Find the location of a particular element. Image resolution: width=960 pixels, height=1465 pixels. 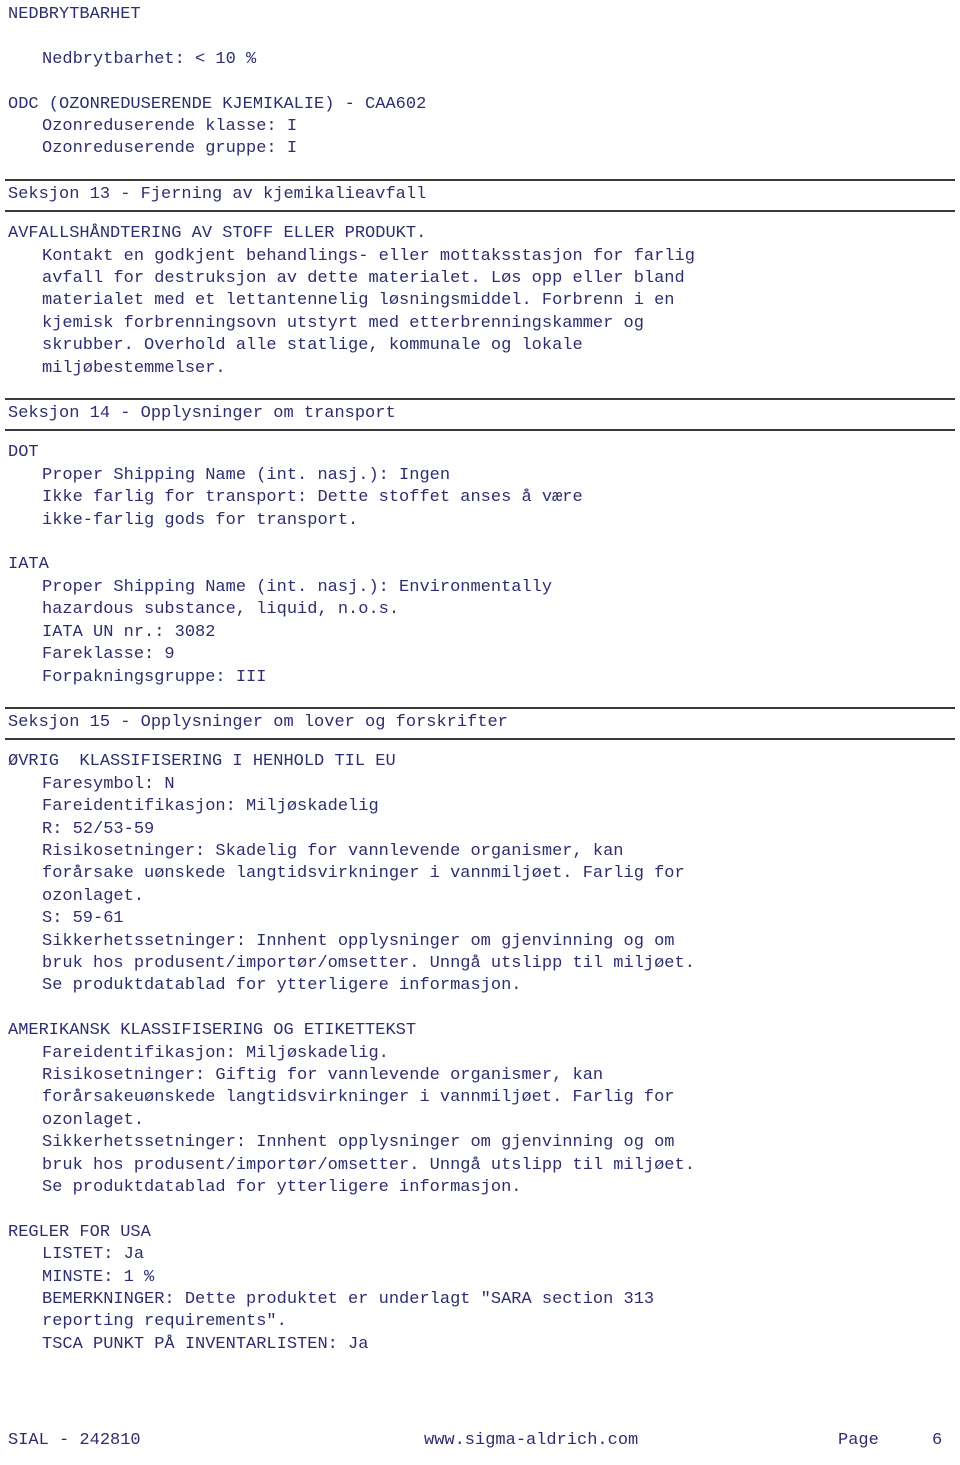

iata-line: hazardous substance, liquid, n.o.s. is located at coordinates (221, 610).